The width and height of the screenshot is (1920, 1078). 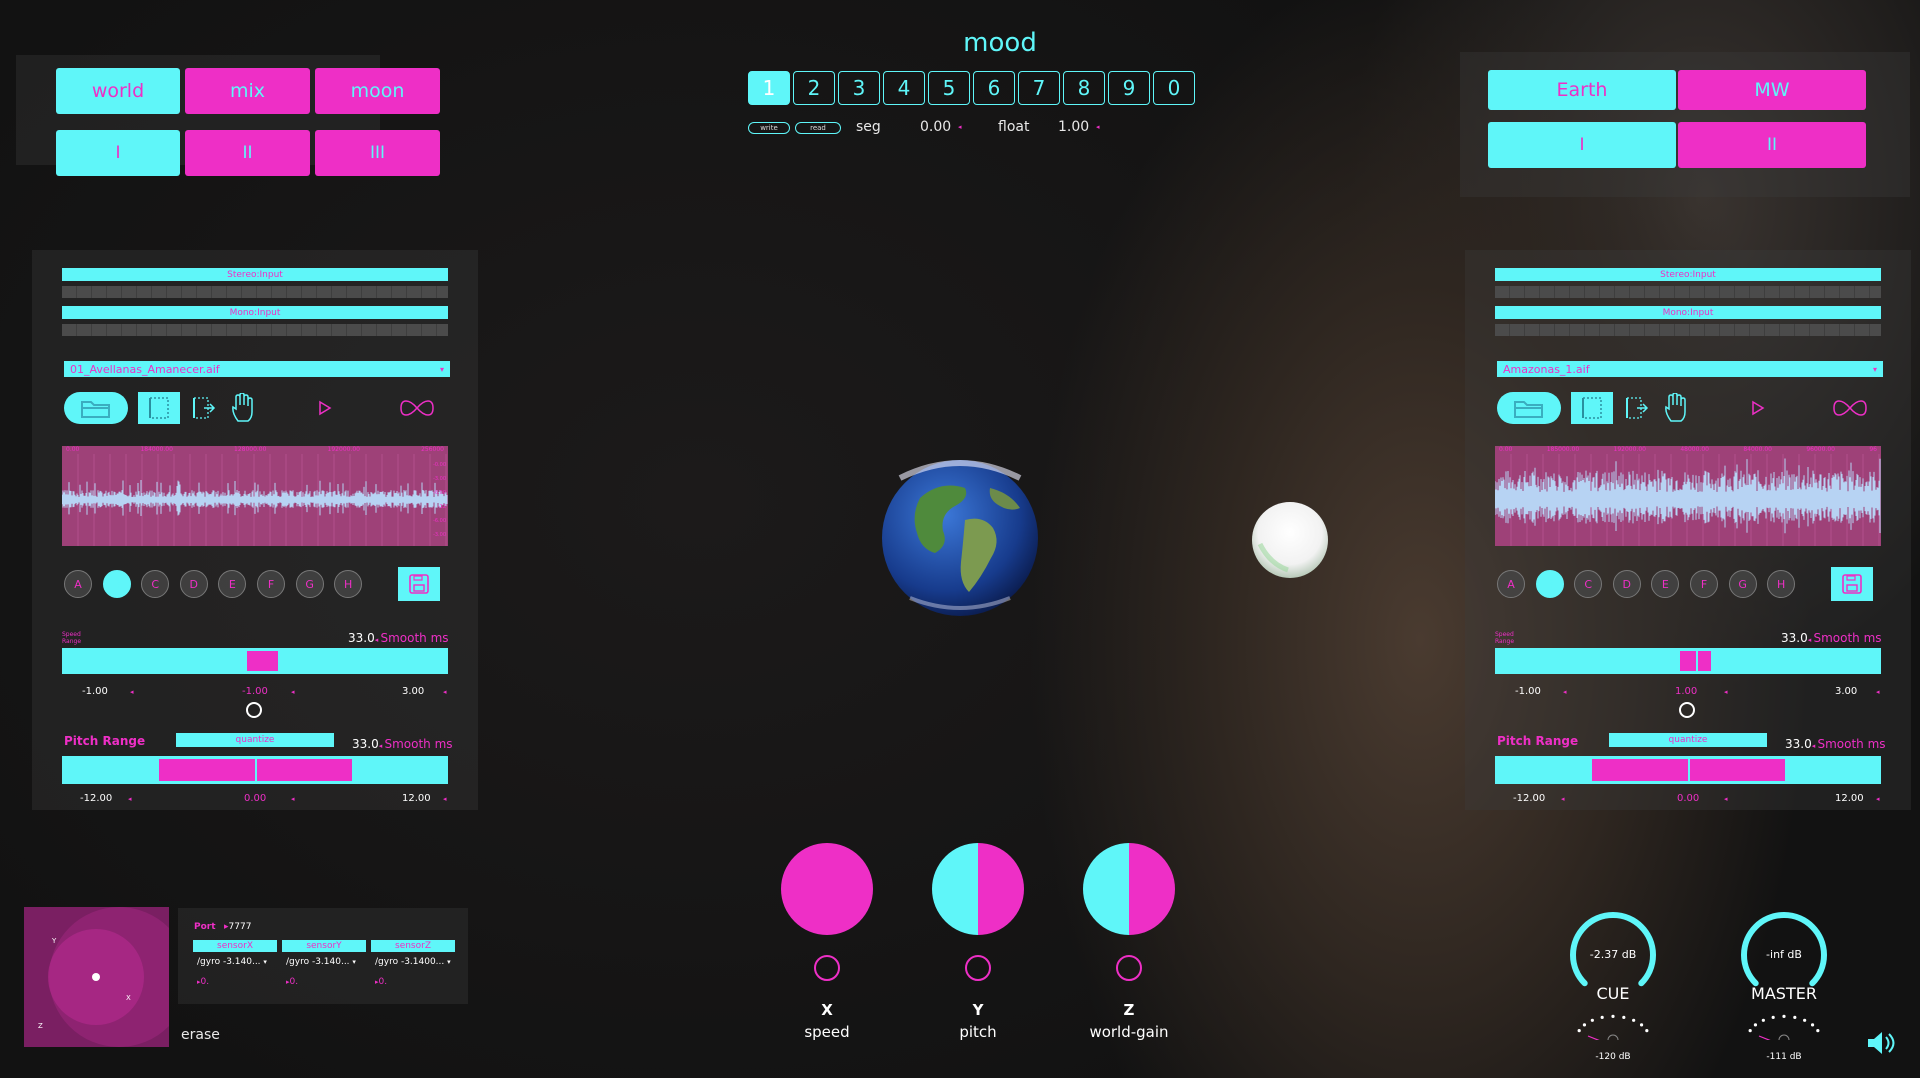 What do you see at coordinates (235, 946) in the screenshot?
I see `sensor-x-button: sensorX` at bounding box center [235, 946].